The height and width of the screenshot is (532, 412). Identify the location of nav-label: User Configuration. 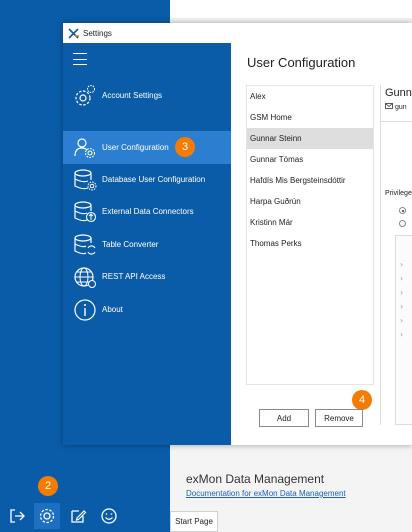
(135, 147).